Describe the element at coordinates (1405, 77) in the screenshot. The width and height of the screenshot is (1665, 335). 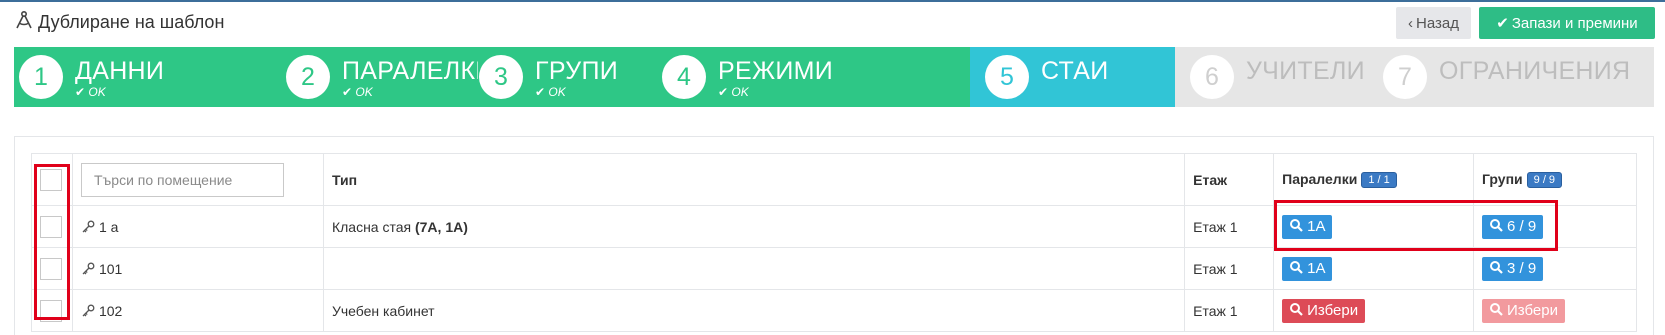
I see `step-number: 7` at that location.